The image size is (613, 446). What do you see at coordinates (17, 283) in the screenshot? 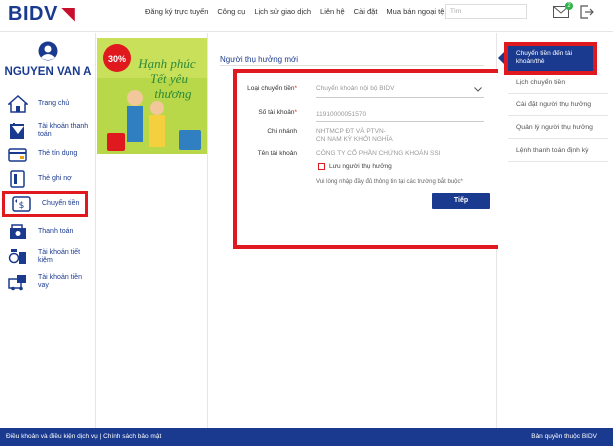
I see `loan-icon` at bounding box center [17, 283].